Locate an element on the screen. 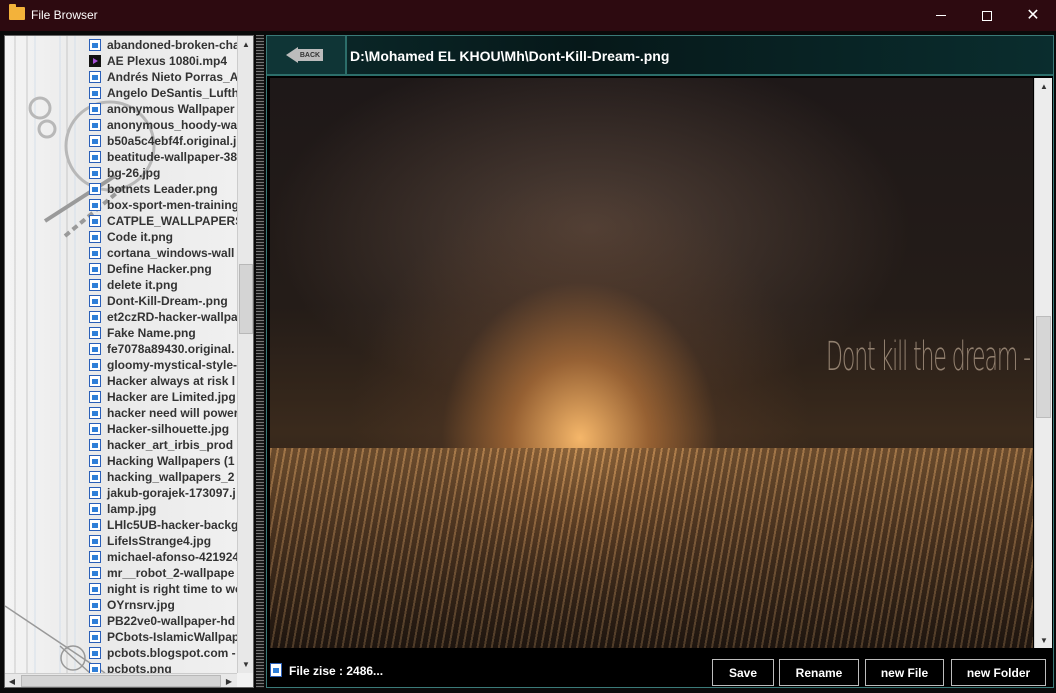 This screenshot has height=693, width=1056. list-item-label: pcbots.blogspot.com - is located at coordinates (171, 653).